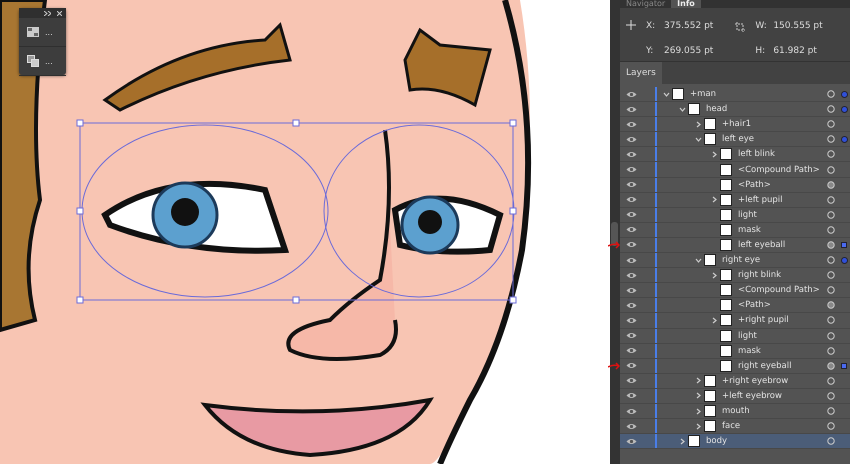 The image size is (850, 464). What do you see at coordinates (735, 140) in the screenshot?
I see `layer-row: left eye` at bounding box center [735, 140].